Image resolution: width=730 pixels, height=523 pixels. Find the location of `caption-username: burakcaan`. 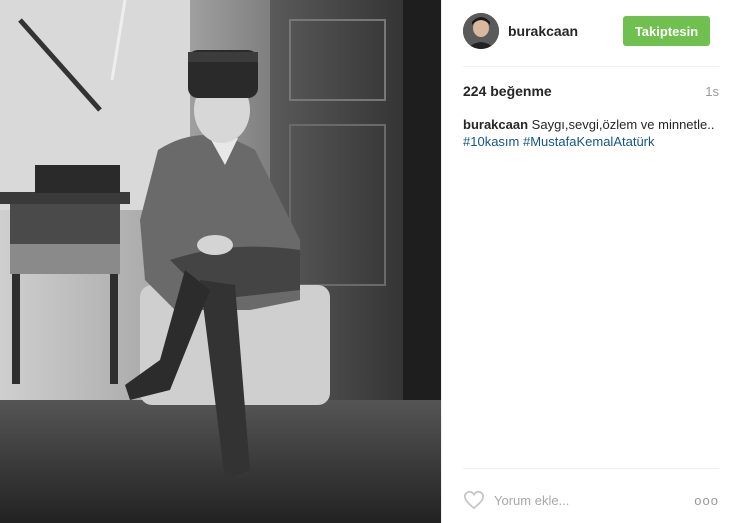

caption-username: burakcaan is located at coordinates (495, 124).